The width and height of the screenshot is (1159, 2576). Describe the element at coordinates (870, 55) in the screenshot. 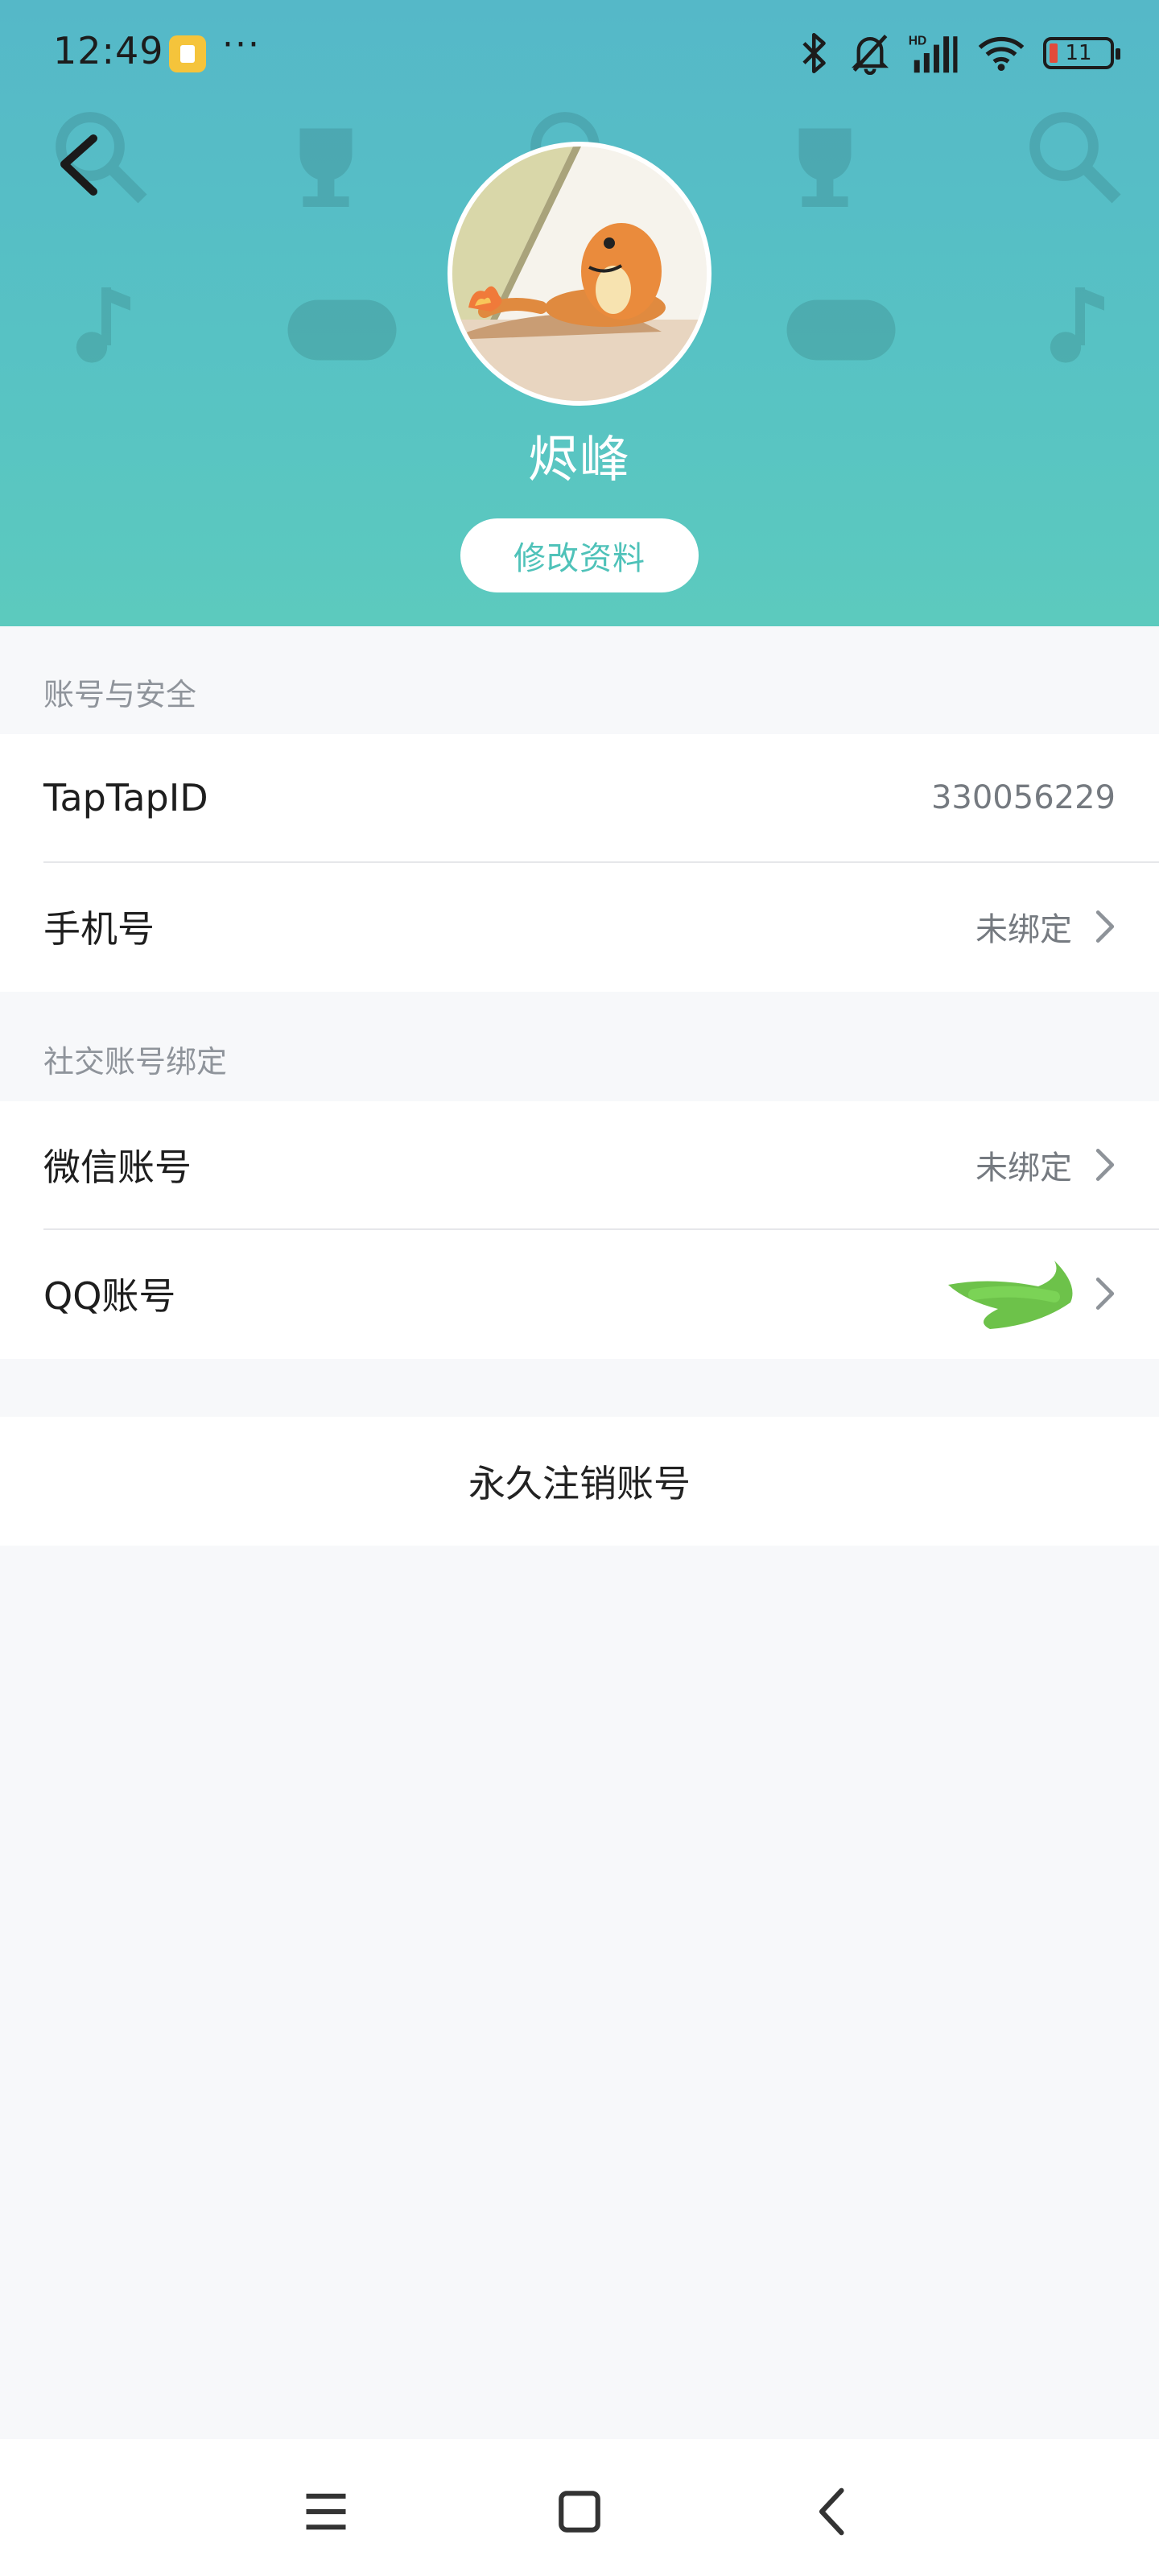

I see `muted-bell-icon` at that location.